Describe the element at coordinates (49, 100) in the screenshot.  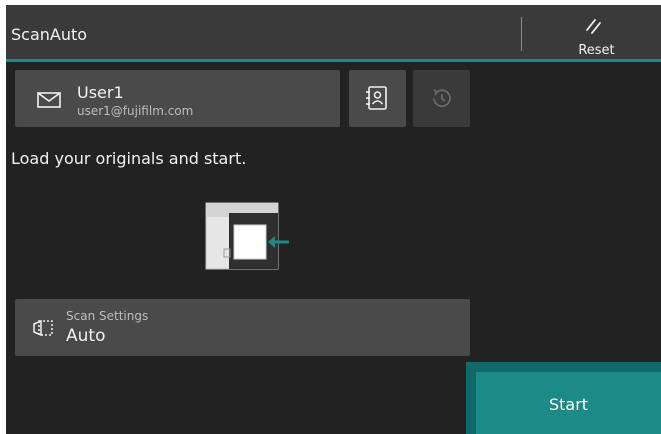
I see `mail-icon` at that location.